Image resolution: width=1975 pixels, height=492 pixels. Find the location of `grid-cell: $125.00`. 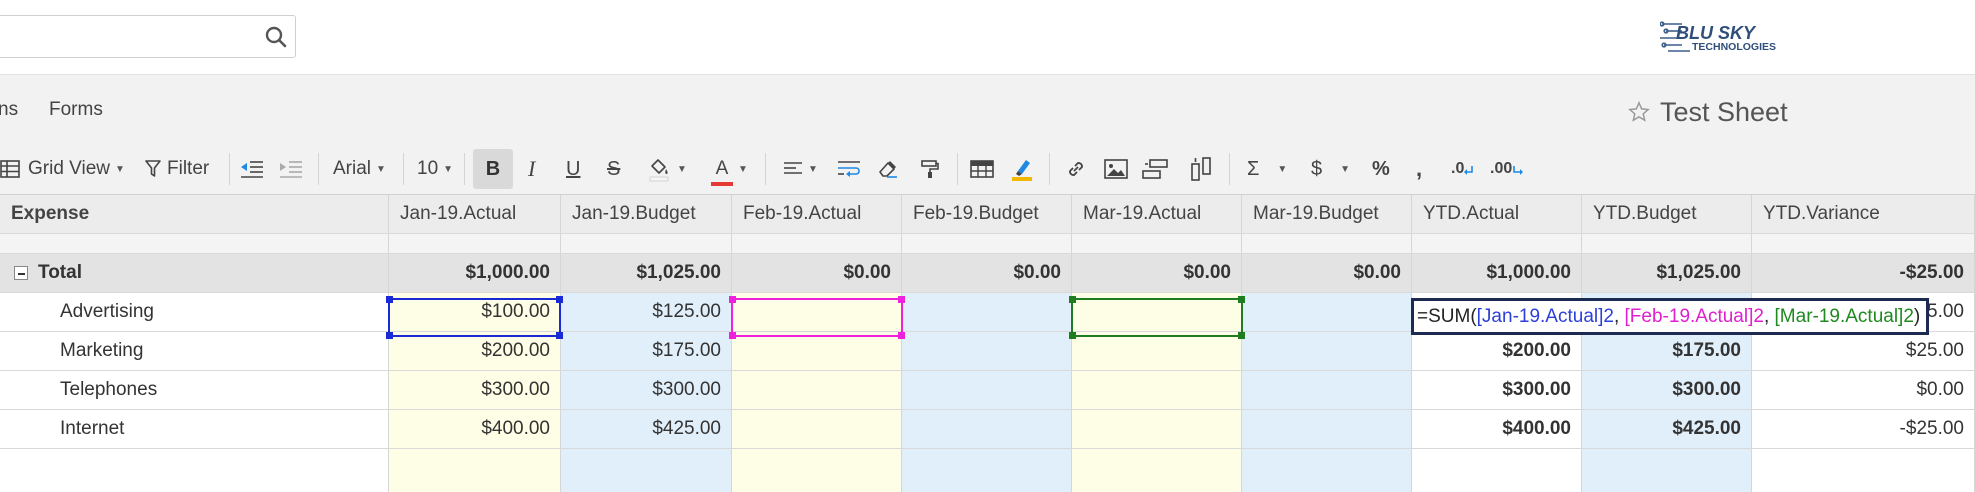

grid-cell: $125.00 is located at coordinates (646, 312).